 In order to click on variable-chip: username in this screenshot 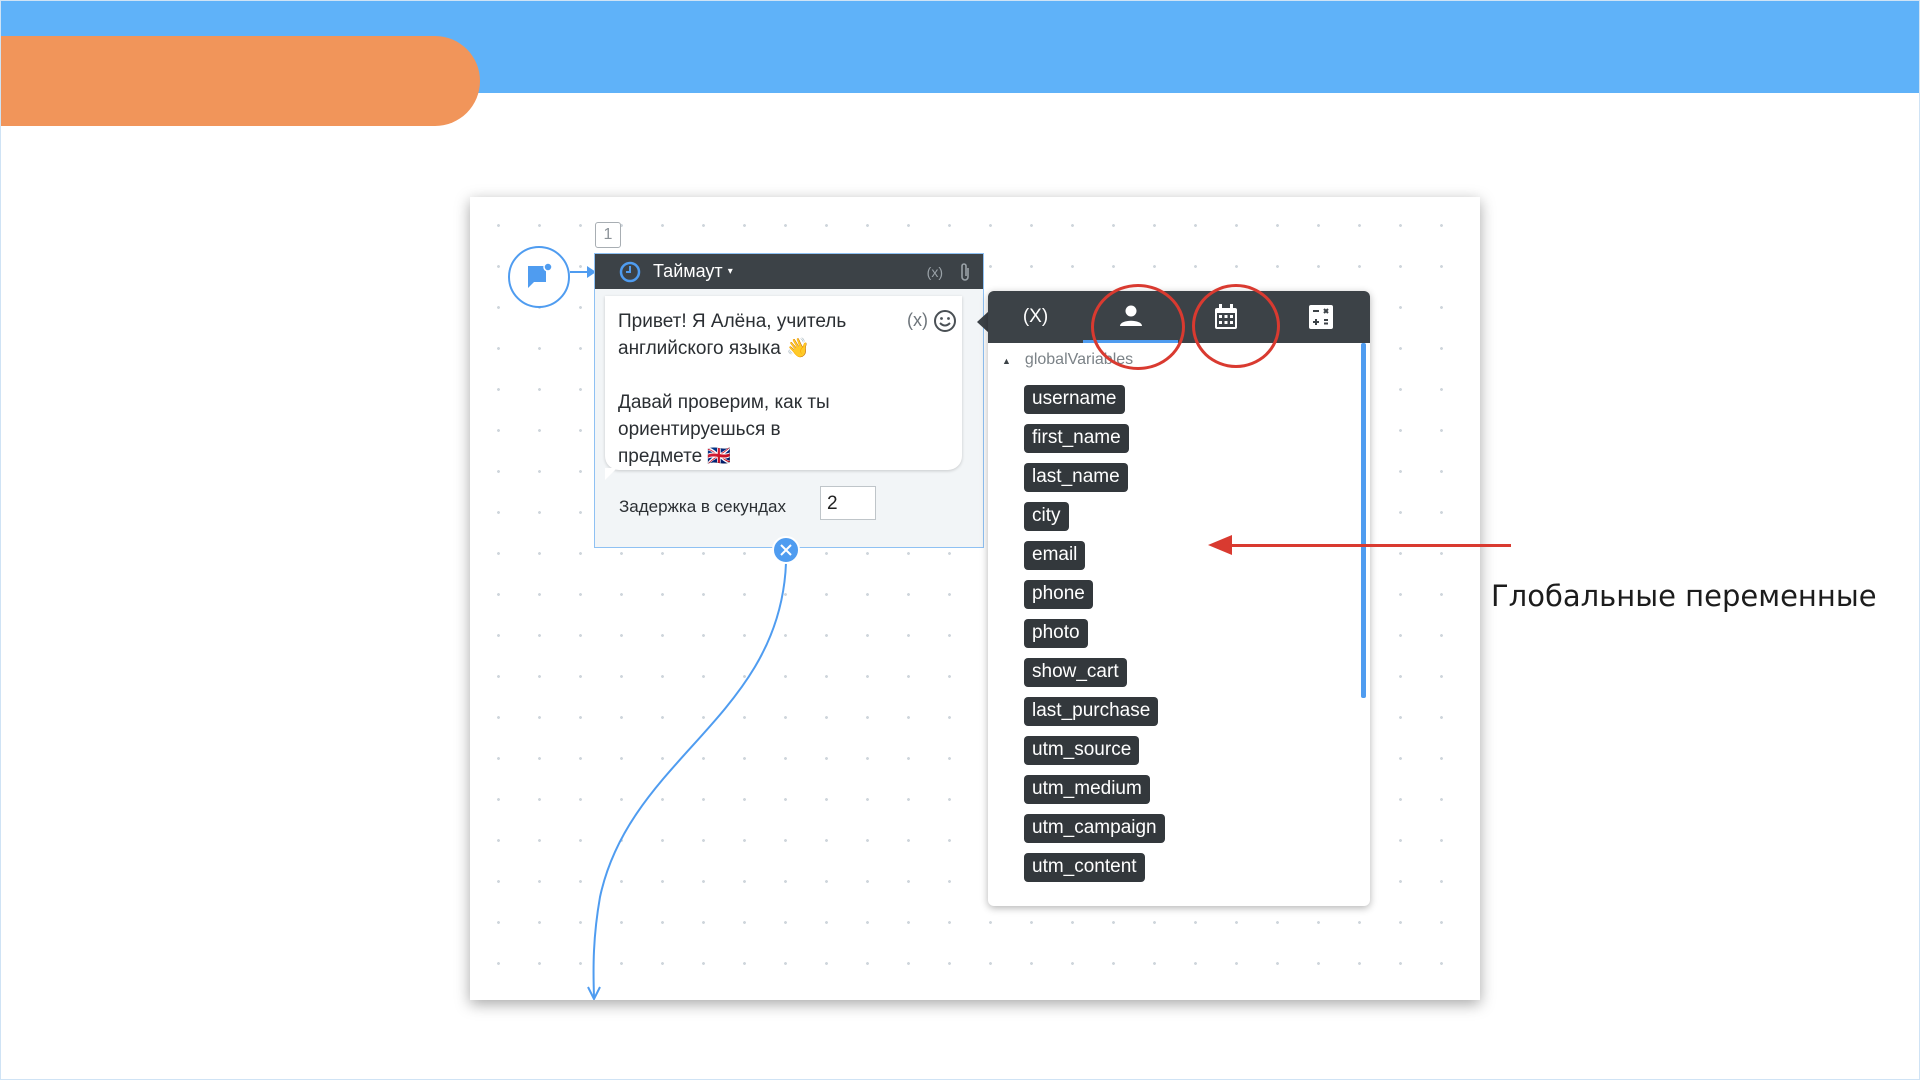, I will do `click(1074, 399)`.